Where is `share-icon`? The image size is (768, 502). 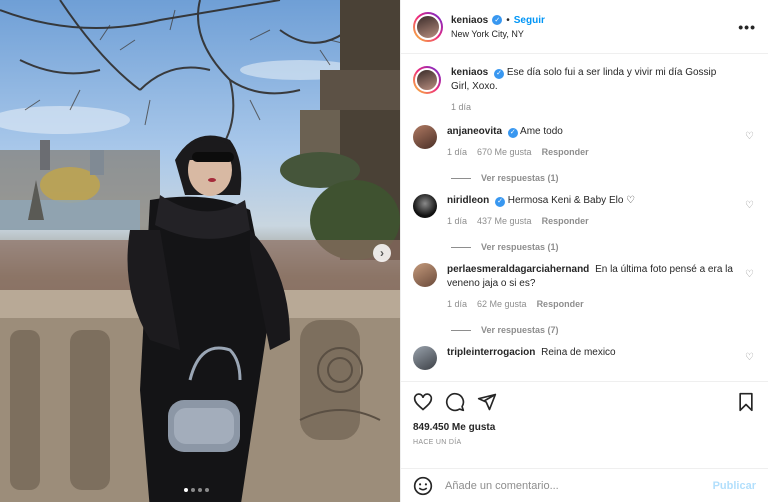
share-icon is located at coordinates (487, 402).